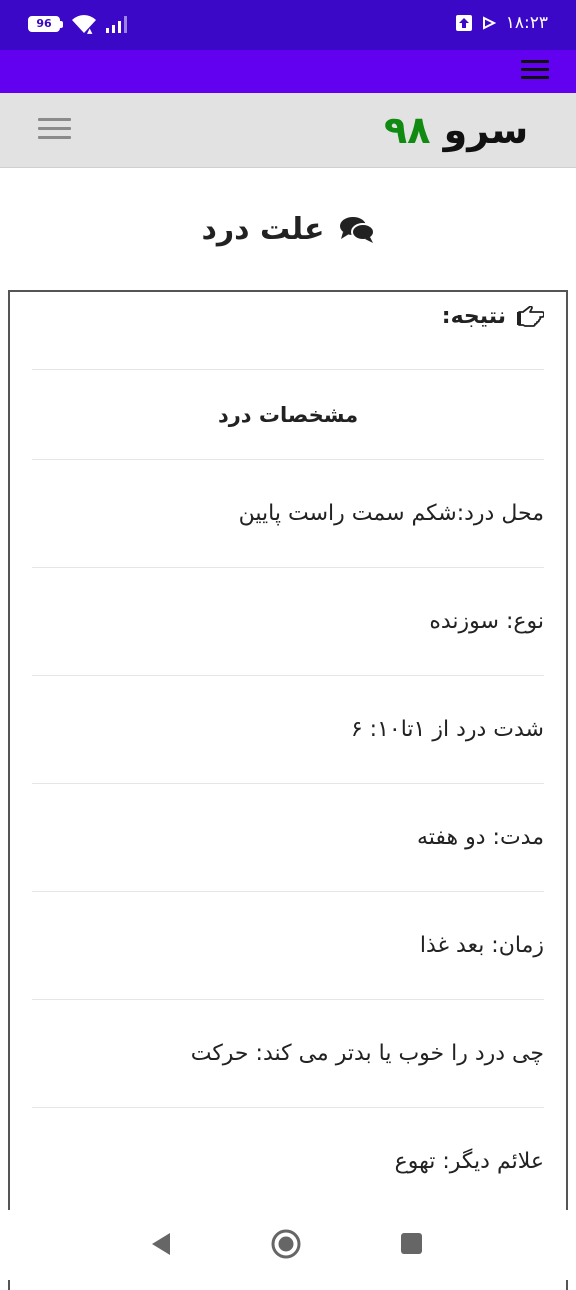 Image resolution: width=576 pixels, height=1290 pixels. What do you see at coordinates (473, 316) in the screenshot?
I see `result-label: نتیجه:` at bounding box center [473, 316].